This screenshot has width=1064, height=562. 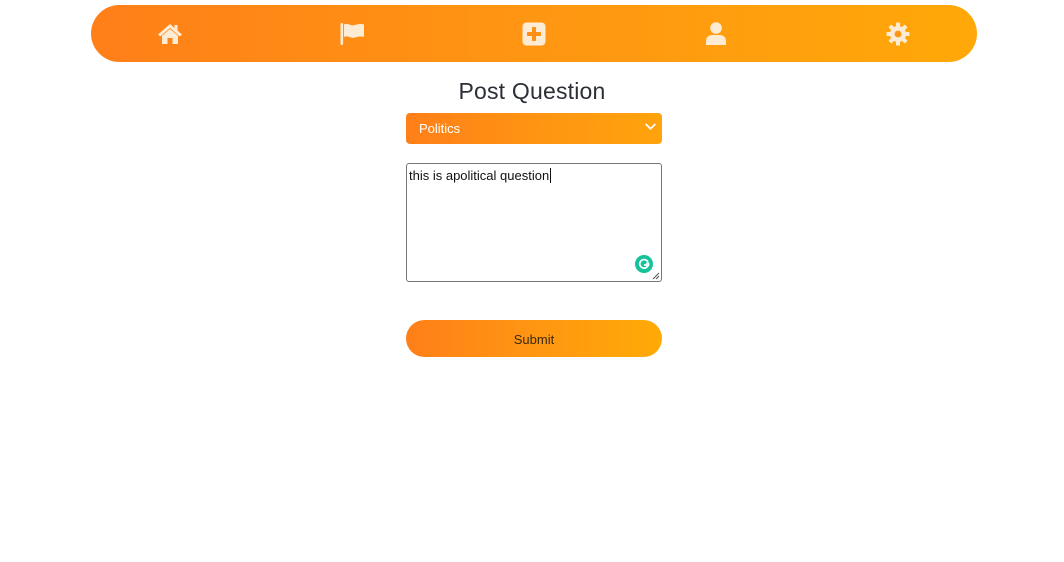 I want to click on home-icon, so click(x=170, y=34).